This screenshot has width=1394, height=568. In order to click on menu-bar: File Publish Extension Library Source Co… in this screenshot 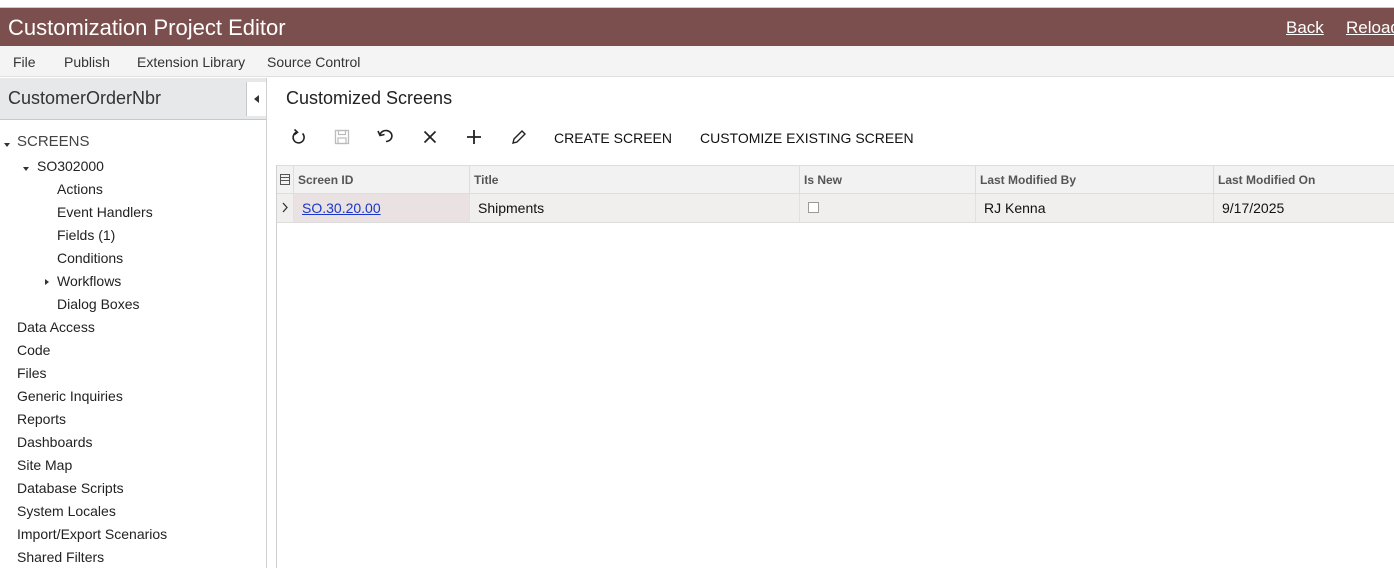, I will do `click(697, 61)`.